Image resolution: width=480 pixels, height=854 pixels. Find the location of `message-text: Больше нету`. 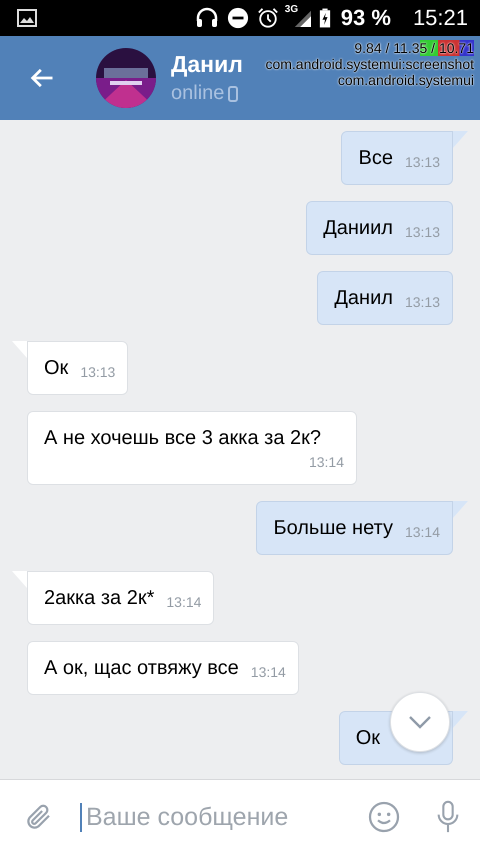

message-text: Больше нету is located at coordinates (333, 528).